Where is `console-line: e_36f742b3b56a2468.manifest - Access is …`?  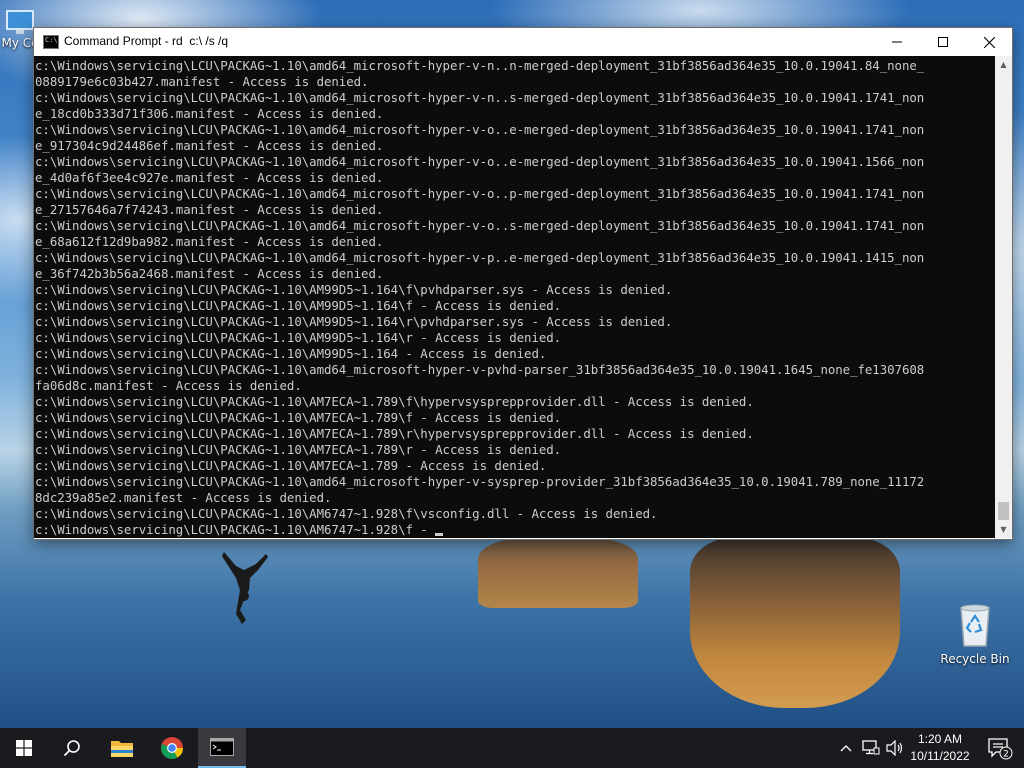 console-line: e_36f742b3b56a2468.manifest - Access is … is located at coordinates (209, 273).